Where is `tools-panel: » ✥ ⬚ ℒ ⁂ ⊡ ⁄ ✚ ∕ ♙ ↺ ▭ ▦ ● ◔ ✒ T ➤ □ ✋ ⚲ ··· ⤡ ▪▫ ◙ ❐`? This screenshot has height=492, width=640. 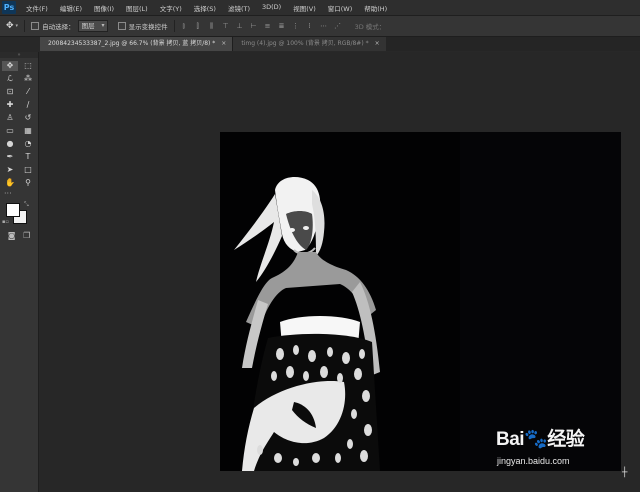 tools-panel: » ✥ ⬚ ℒ ⁂ ⊡ ⁄ ✚ ∕ ♙ ↺ ▭ ▦ ● ◔ ✒ T ➤ □ ✋ ⚲ ··· ⤡ ▪▫ ◙ ❐ is located at coordinates (19, 272).